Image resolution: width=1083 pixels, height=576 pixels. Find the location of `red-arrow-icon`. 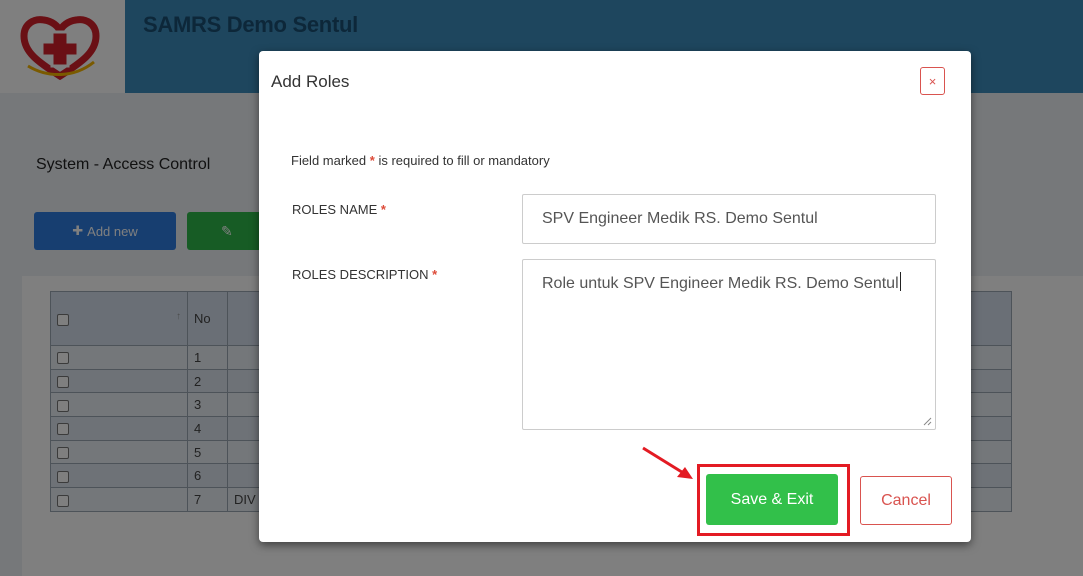

red-arrow-icon is located at coordinates (667, 462).